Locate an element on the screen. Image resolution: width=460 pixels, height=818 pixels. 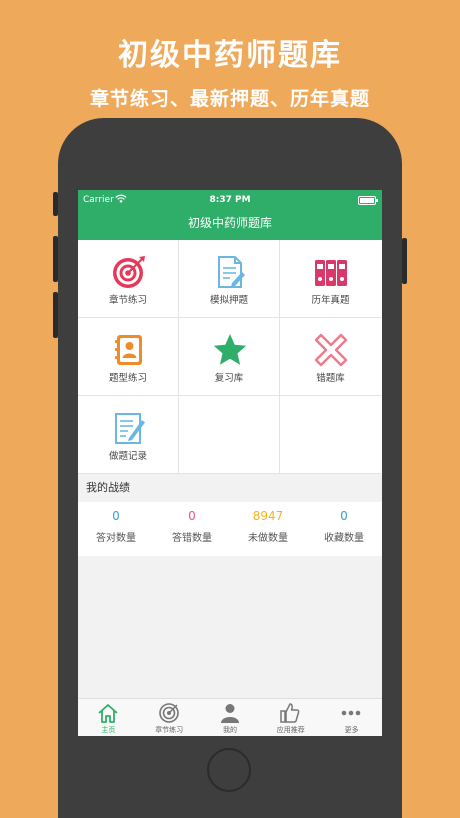
stat-label: 答对数量 is located at coordinates (116, 538).